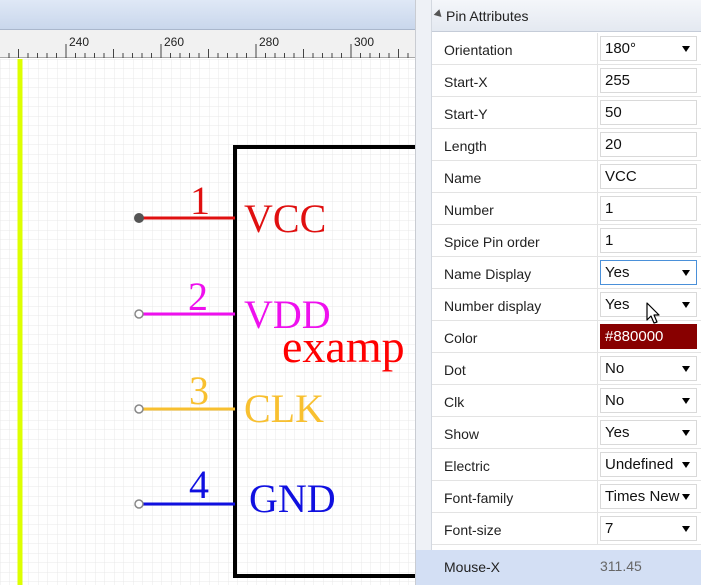 This screenshot has height=585, width=701. Describe the element at coordinates (648, 336) in the screenshot. I see `color-field: #880000` at that location.